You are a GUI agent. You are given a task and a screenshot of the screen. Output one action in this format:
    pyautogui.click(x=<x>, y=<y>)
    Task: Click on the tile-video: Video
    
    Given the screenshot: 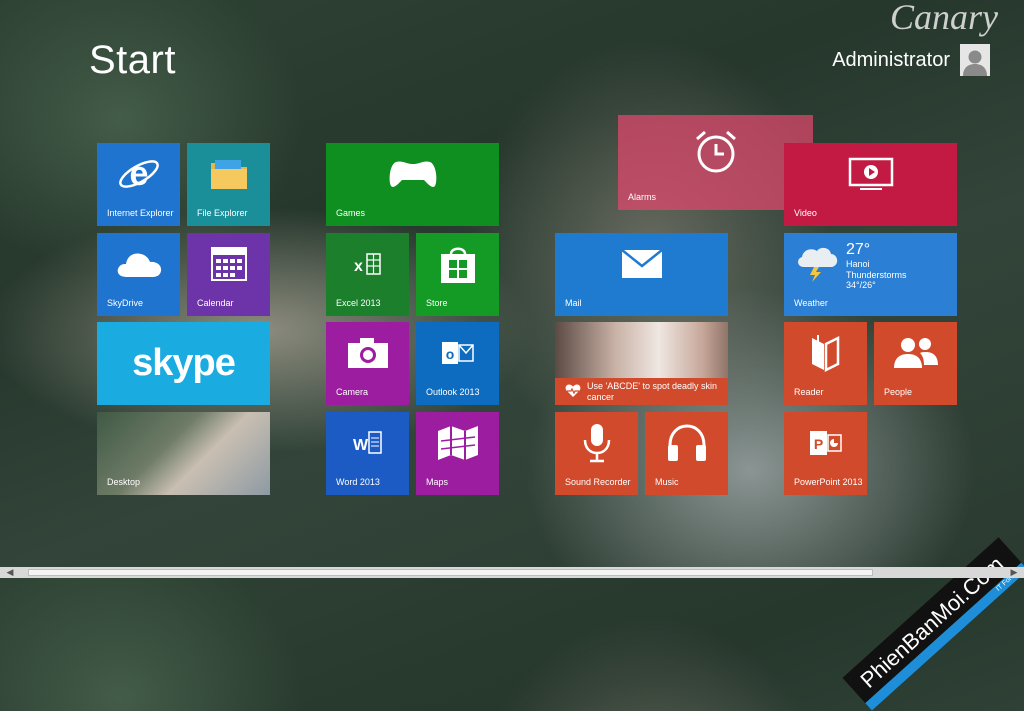 What is the action you would take?
    pyautogui.click(x=870, y=184)
    